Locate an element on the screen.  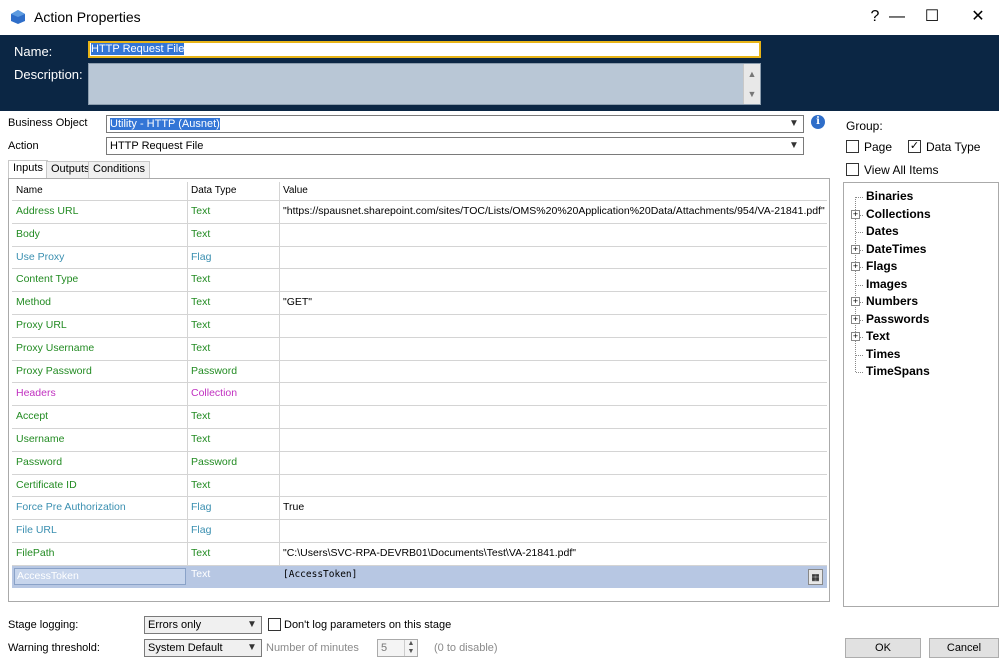
stage-logging-value: Errors only is located at coordinates (175, 625).